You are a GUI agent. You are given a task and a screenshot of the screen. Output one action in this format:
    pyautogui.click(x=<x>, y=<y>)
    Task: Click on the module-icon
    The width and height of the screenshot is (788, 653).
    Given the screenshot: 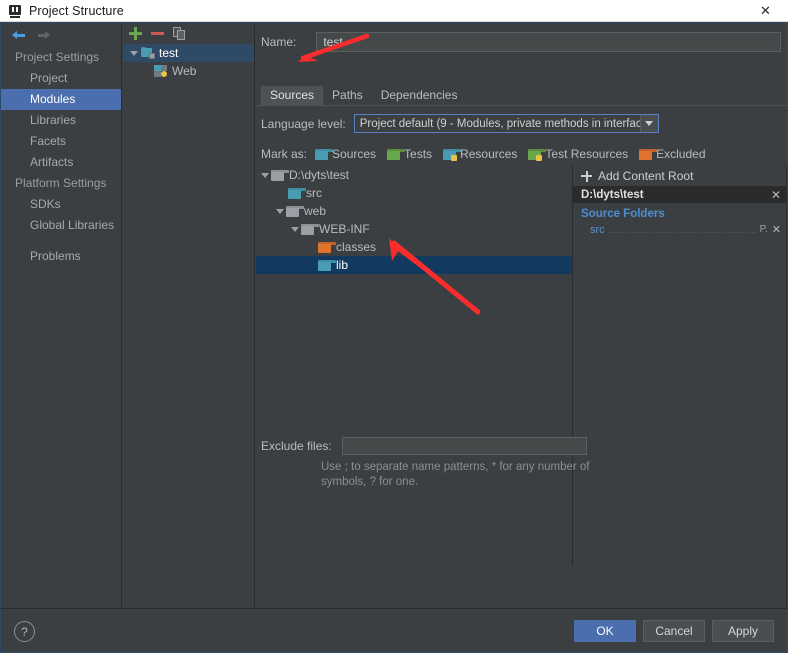 What is the action you would take?
    pyautogui.click(x=148, y=53)
    